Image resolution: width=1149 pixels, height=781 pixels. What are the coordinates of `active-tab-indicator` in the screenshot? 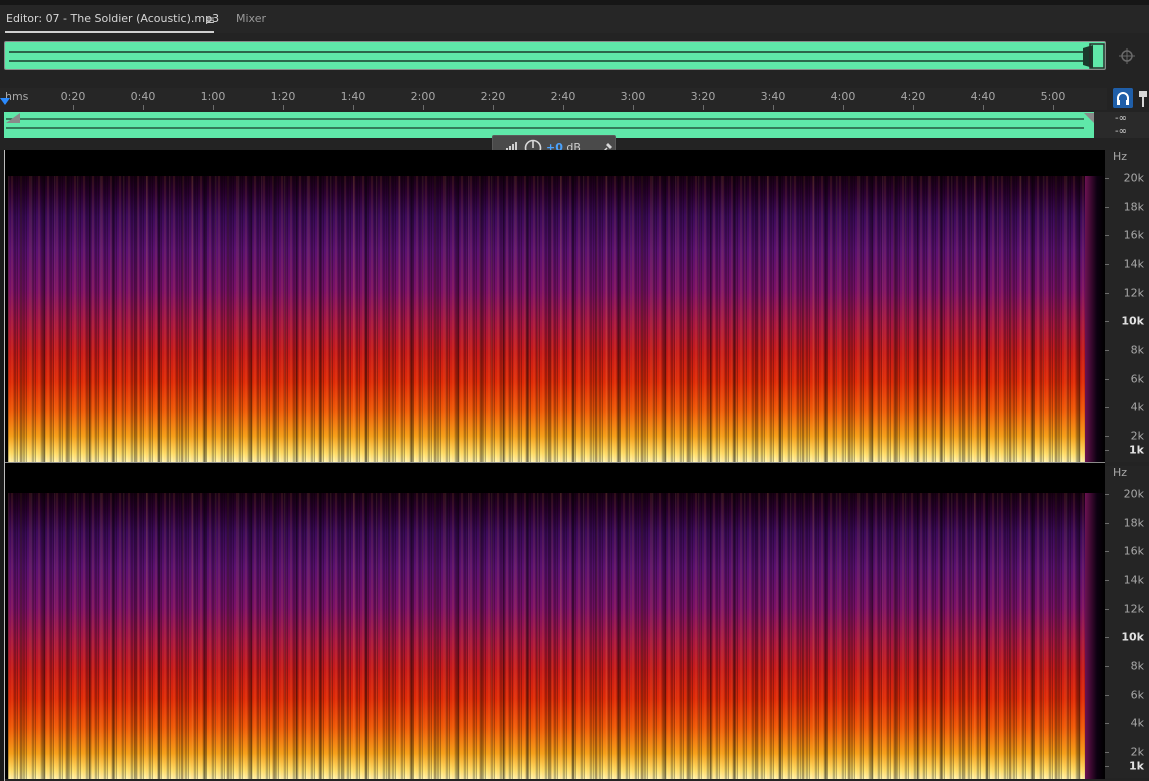 It's located at (109, 32).